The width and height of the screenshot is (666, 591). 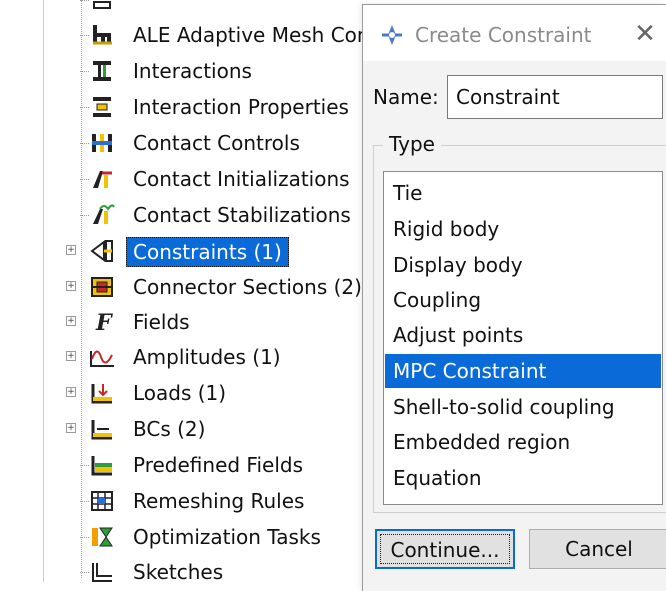 What do you see at coordinates (523, 407) in the screenshot?
I see `type-option-shell-to-solid-coupling: Shell-to-solid coupling` at bounding box center [523, 407].